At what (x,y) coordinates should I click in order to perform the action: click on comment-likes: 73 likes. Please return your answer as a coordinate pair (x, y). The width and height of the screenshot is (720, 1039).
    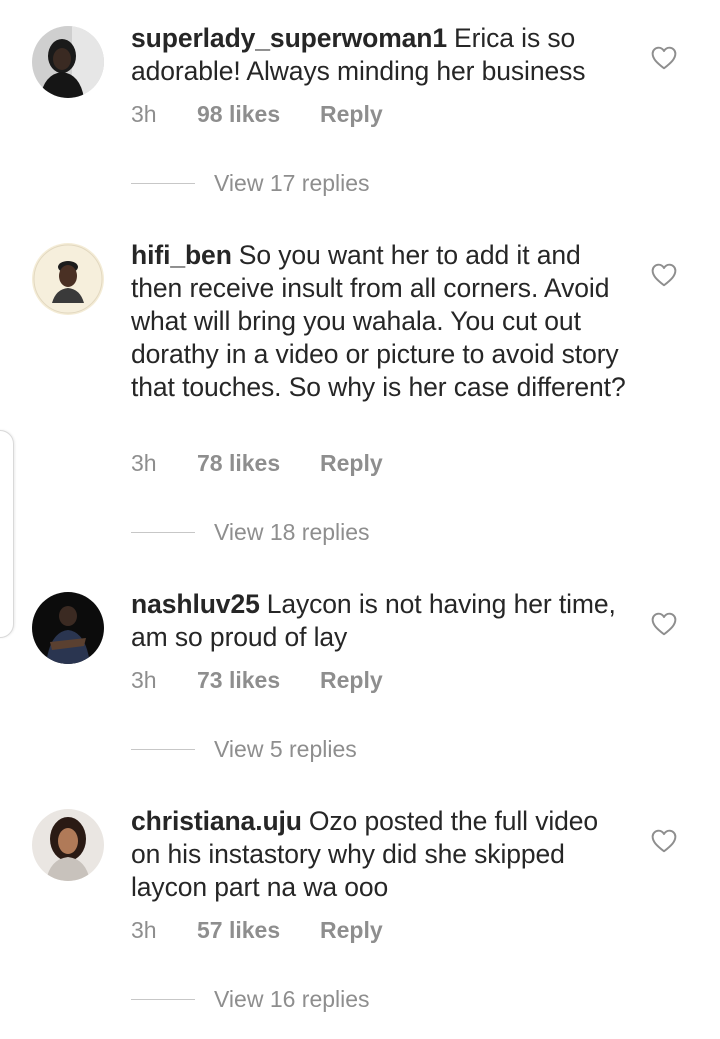
    Looking at the image, I should click on (258, 680).